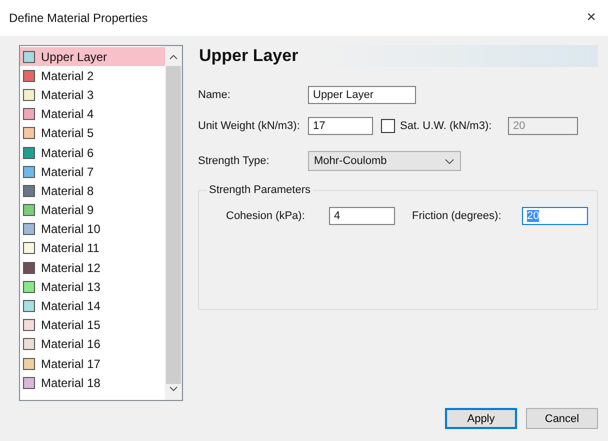 The image size is (608, 441). What do you see at coordinates (70, 325) in the screenshot?
I see `material-name: Material 15` at bounding box center [70, 325].